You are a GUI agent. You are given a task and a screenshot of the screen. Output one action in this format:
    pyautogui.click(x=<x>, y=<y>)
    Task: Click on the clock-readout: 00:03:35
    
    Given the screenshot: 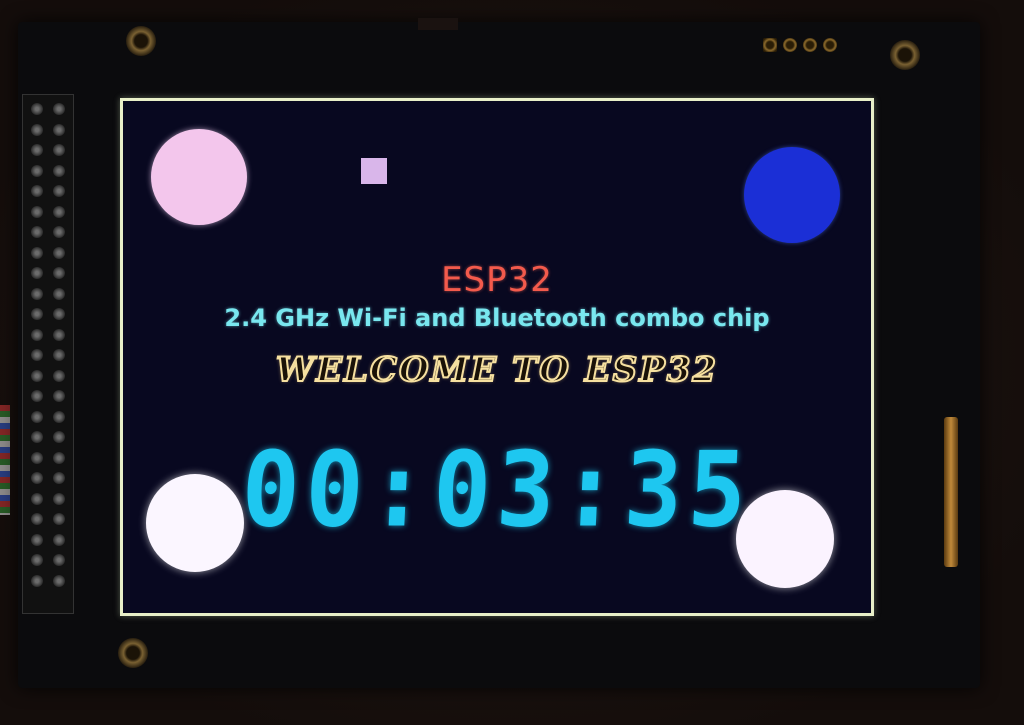 What is the action you would take?
    pyautogui.click(x=497, y=490)
    